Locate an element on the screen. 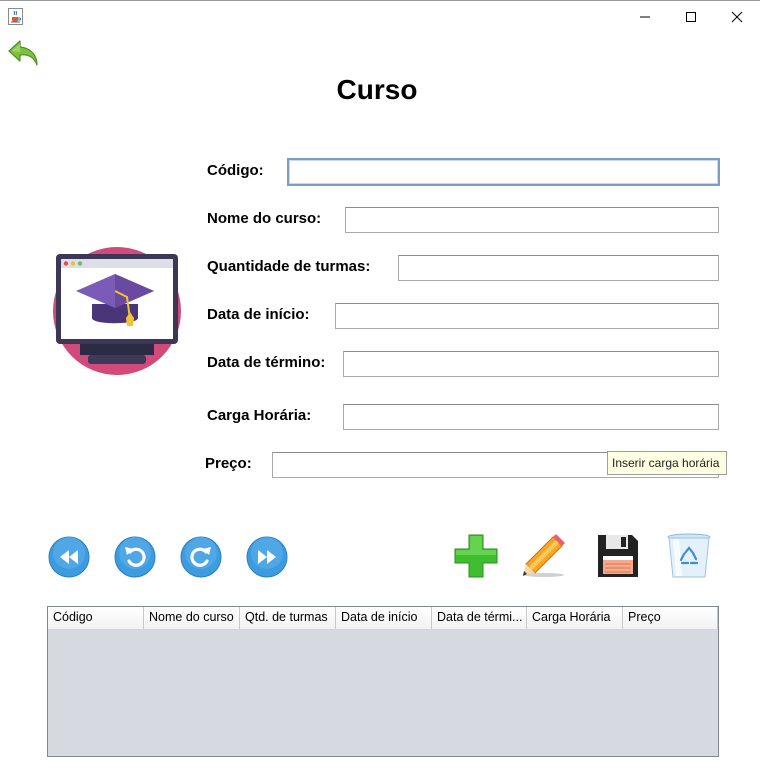 Image resolution: width=760 pixels, height=780 pixels. add-button is located at coordinates (476, 556).